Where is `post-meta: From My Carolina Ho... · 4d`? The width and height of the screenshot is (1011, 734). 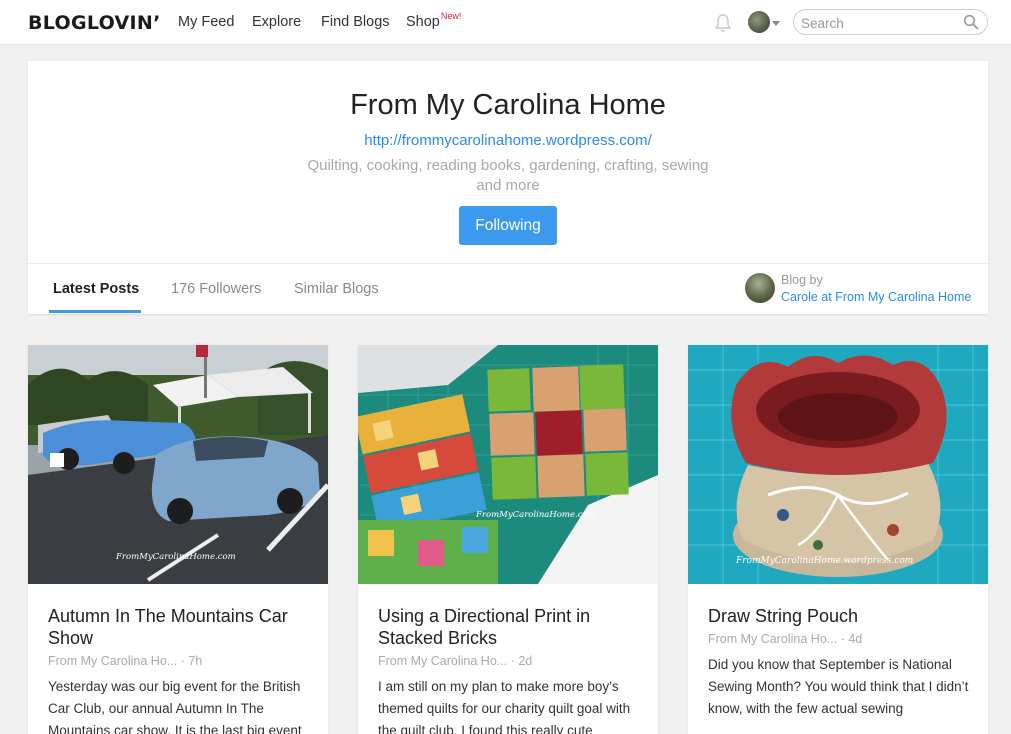
post-meta: From My Carolina Ho... · 4d is located at coordinates (785, 639).